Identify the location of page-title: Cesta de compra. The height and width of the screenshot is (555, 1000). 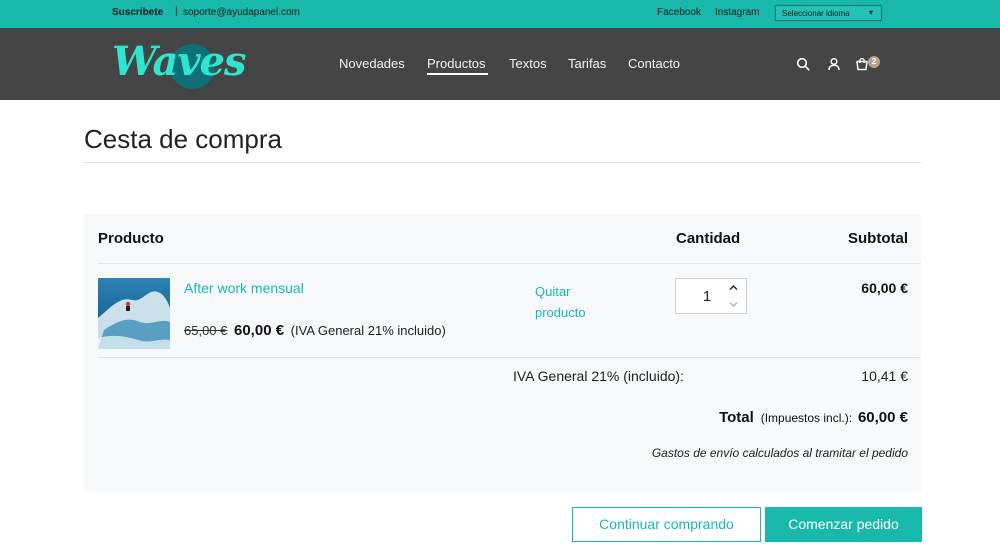
(183, 139).